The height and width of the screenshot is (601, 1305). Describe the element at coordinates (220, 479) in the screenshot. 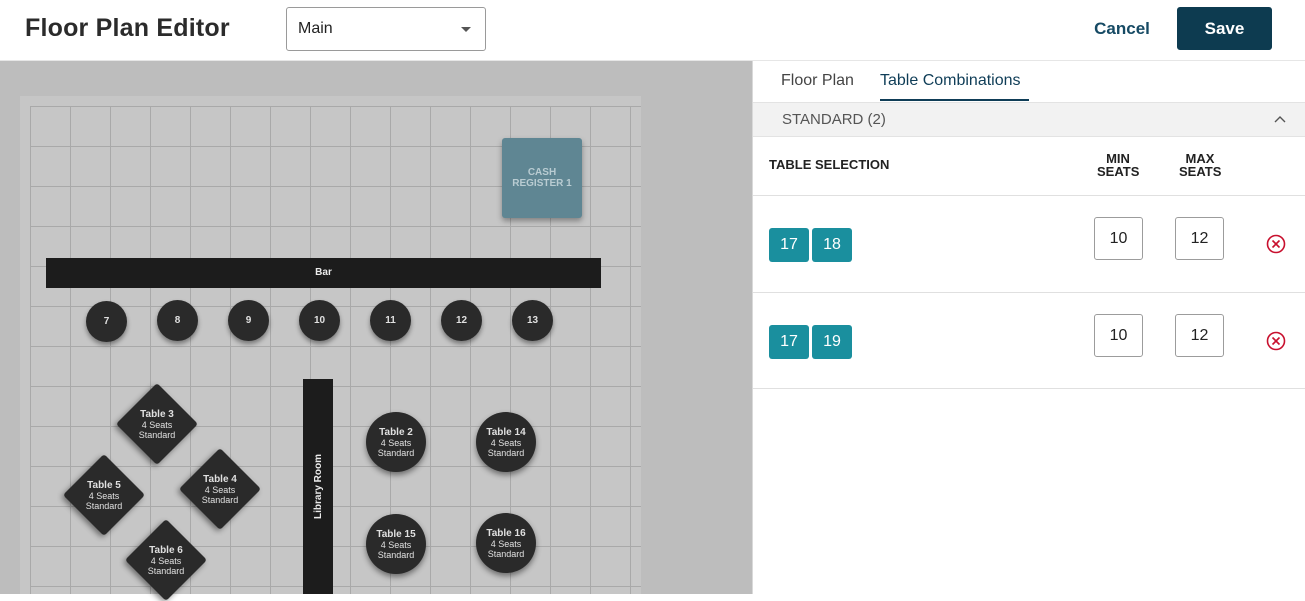

I see `table-name: Table 4` at that location.